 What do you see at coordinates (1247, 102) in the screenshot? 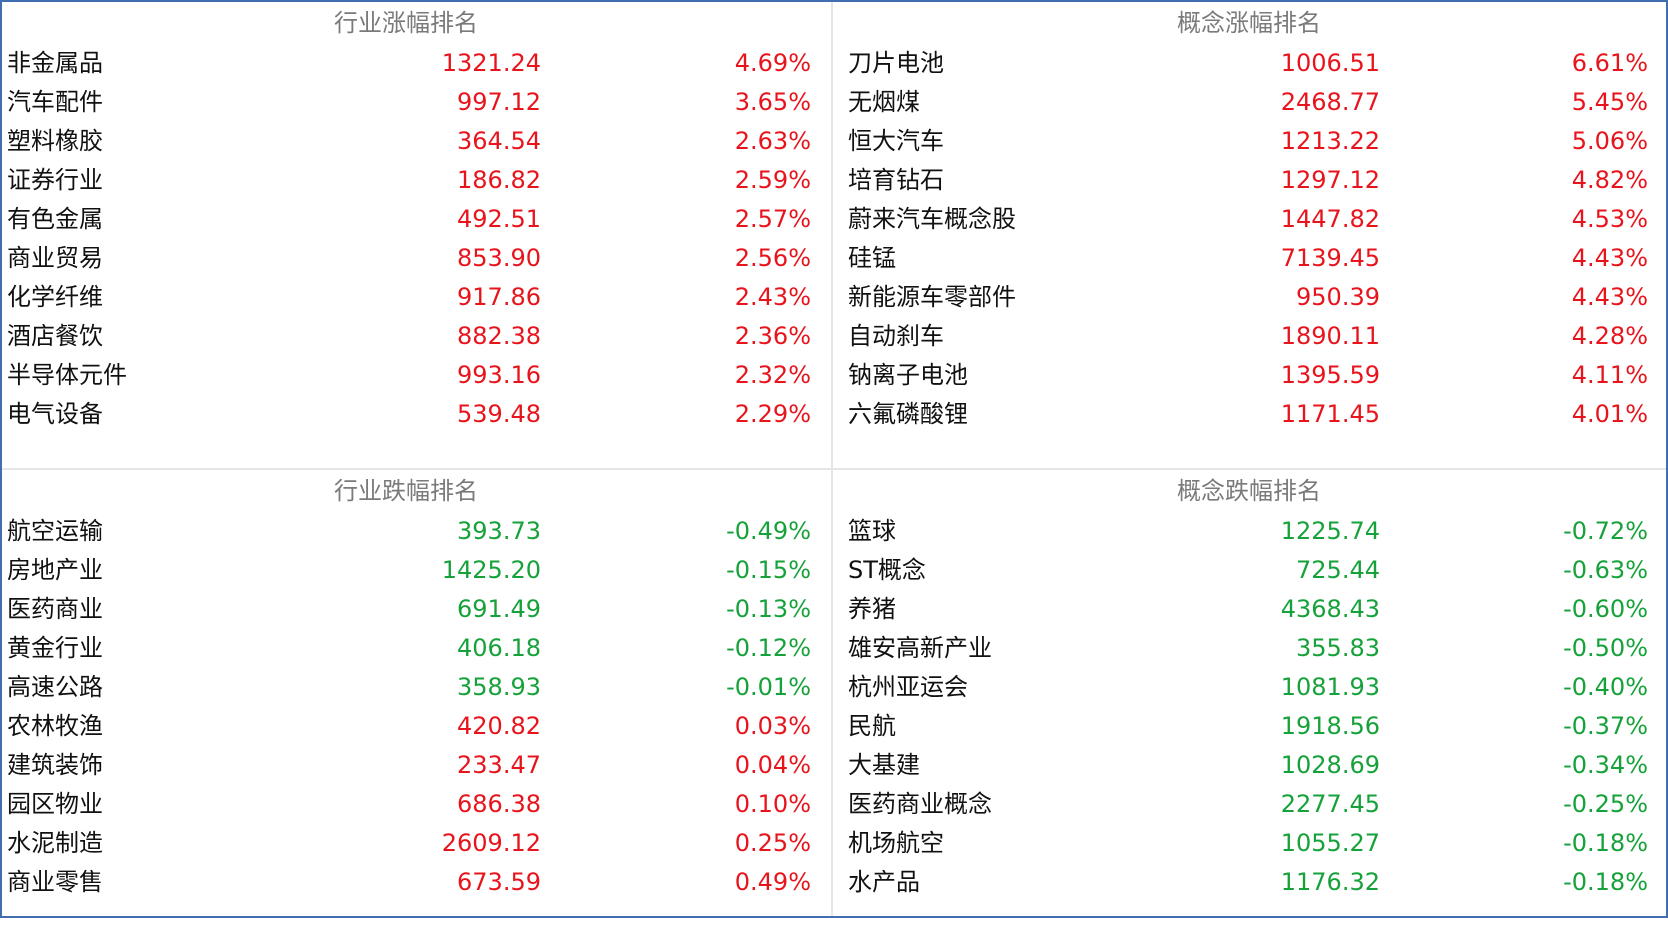
I see `table-row: 无烟煤 2468.77 5.45%` at bounding box center [1247, 102].